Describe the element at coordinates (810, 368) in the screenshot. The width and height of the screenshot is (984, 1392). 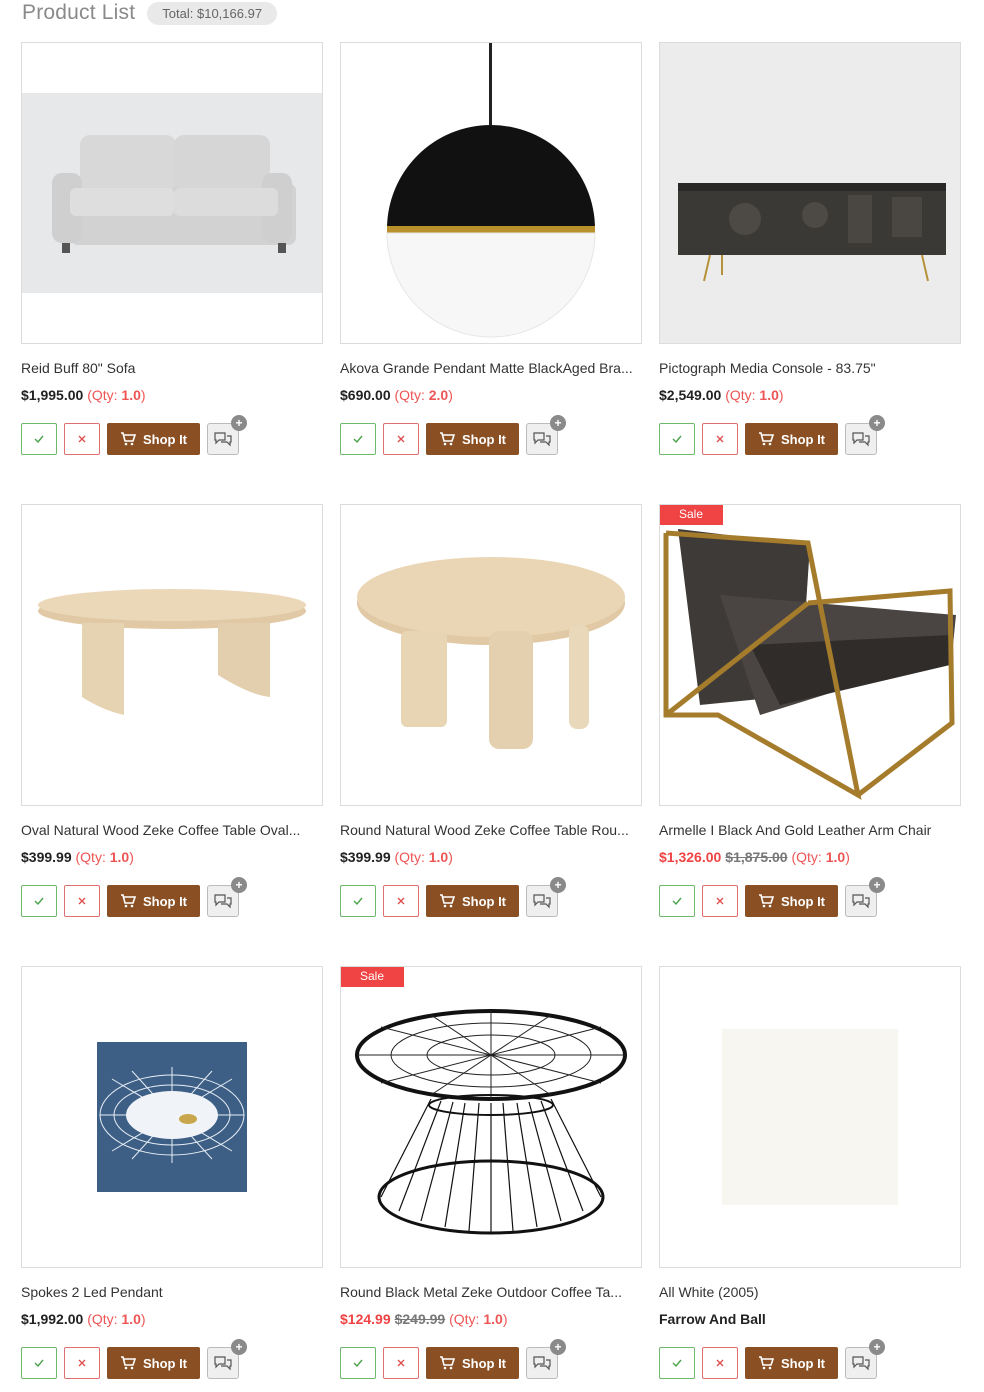
I see `product-name: Pictograph Media Console - 83.75"` at that location.